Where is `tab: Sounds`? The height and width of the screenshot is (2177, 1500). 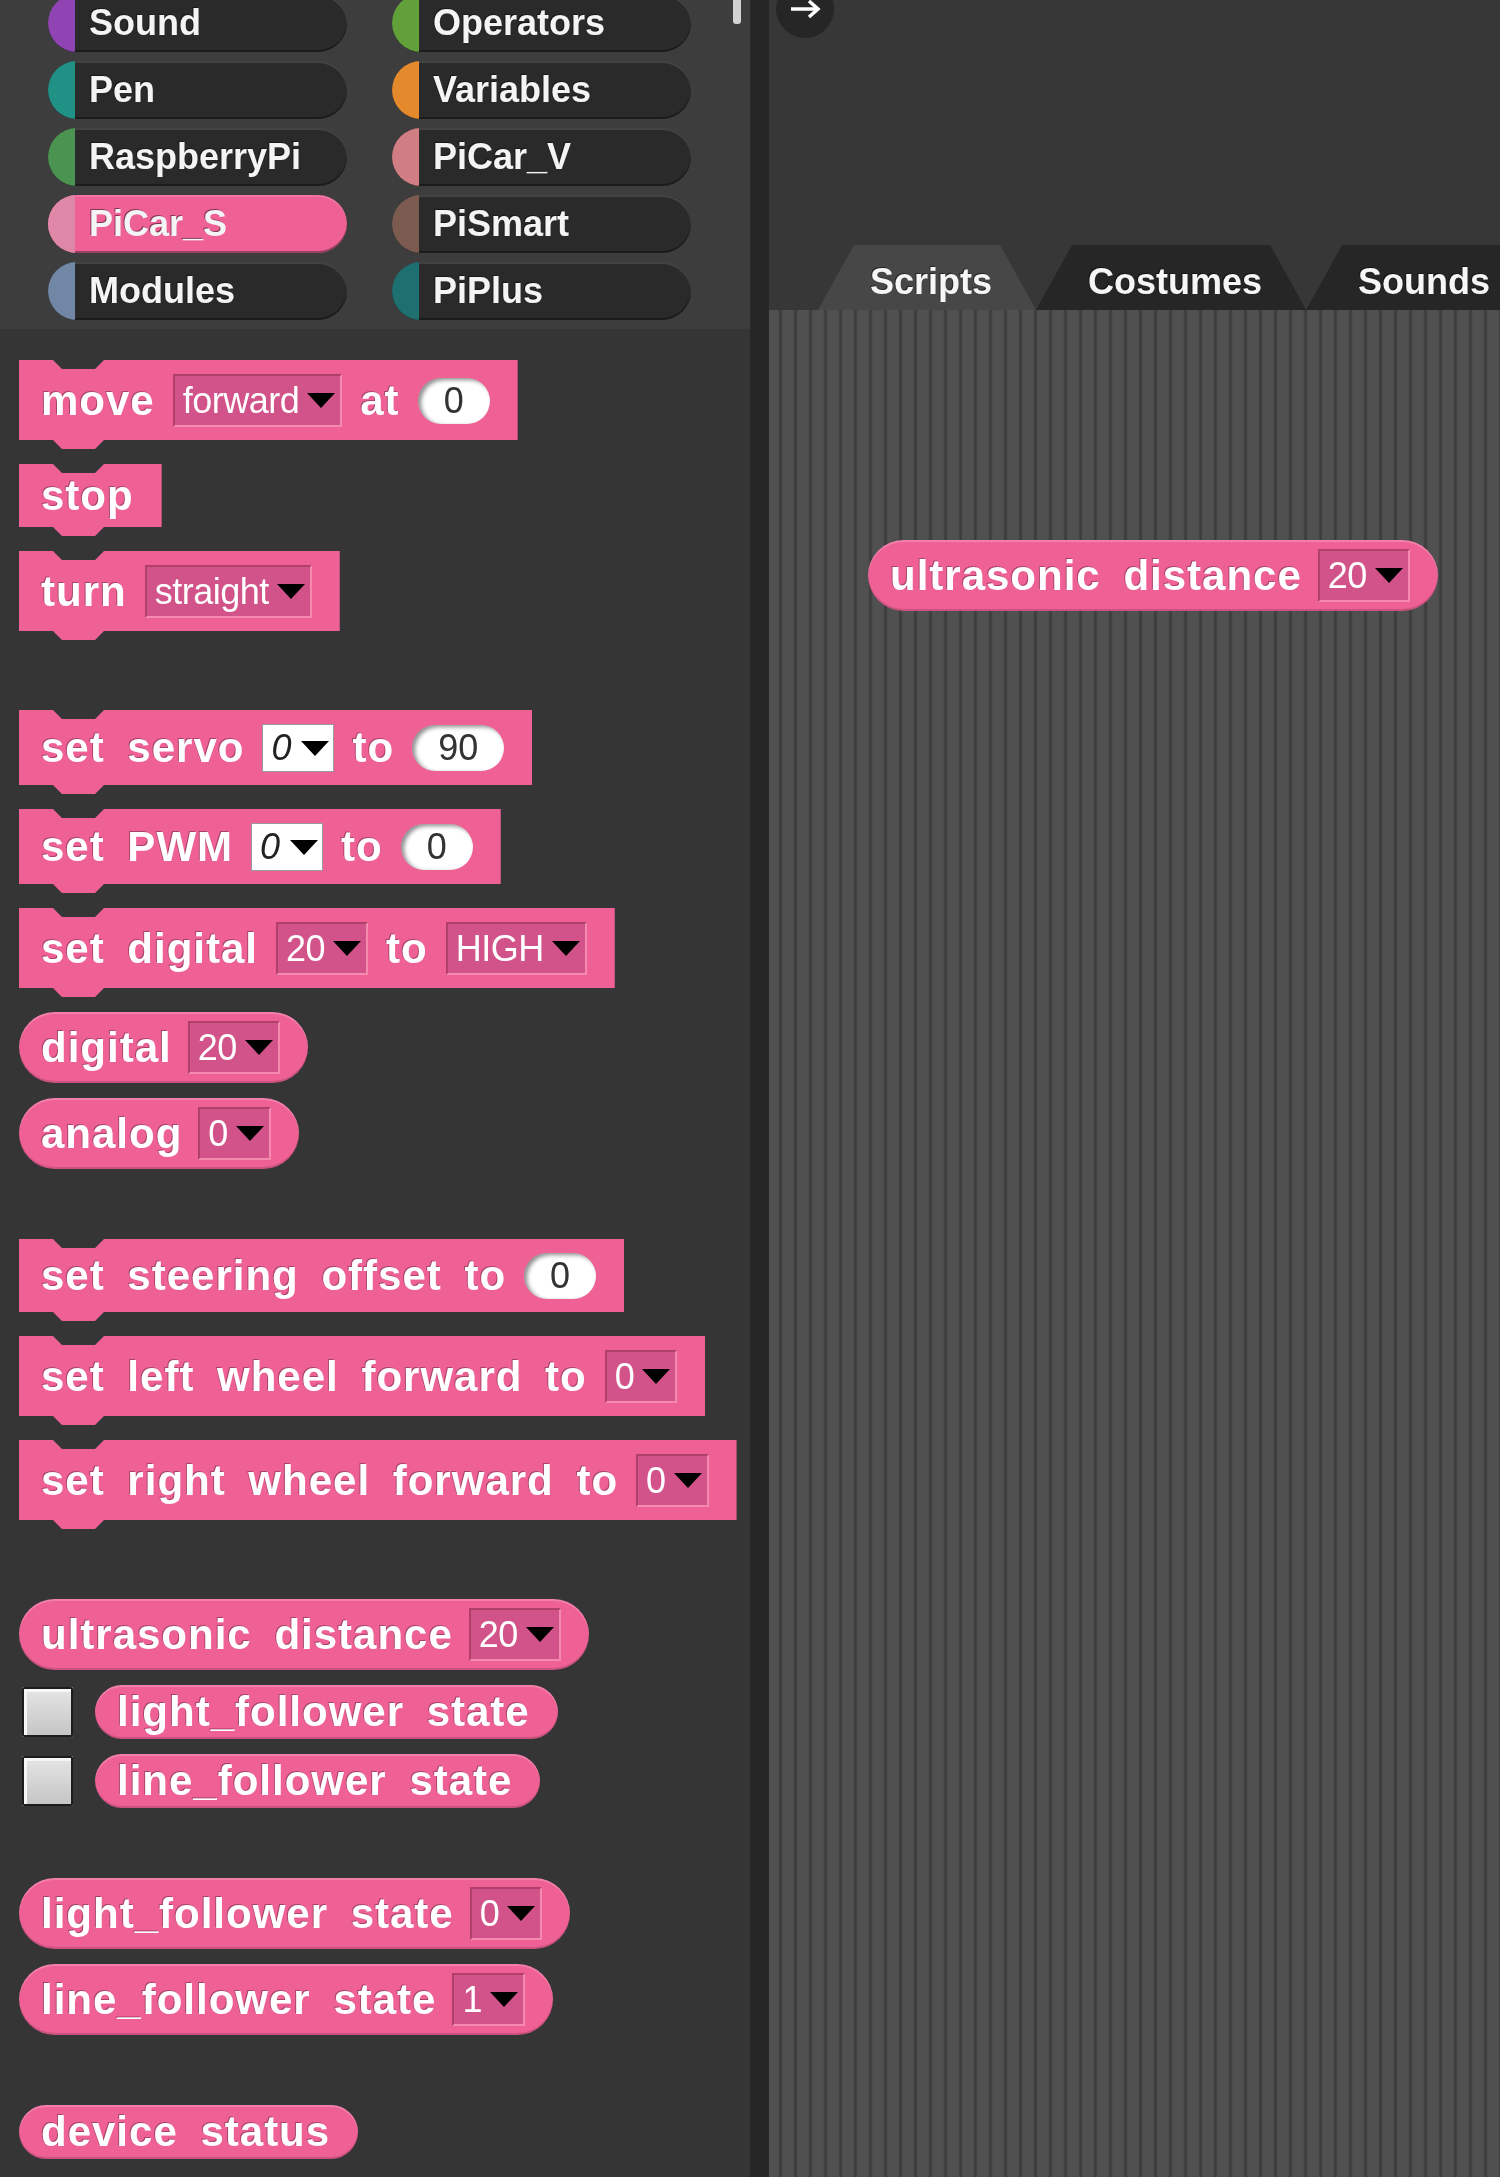 tab: Sounds is located at coordinates (1403, 277).